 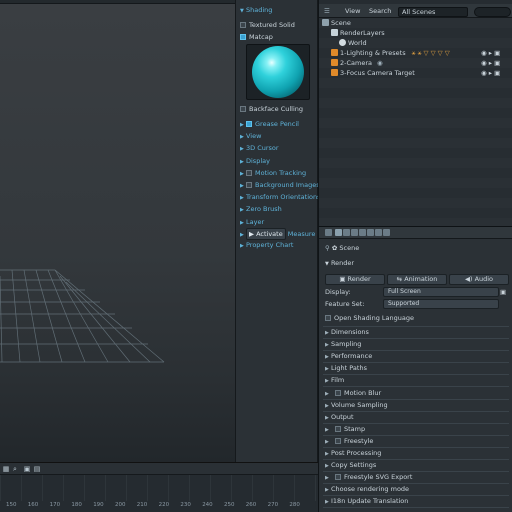 I want to click on view-menu: View, so click(x=352, y=11).